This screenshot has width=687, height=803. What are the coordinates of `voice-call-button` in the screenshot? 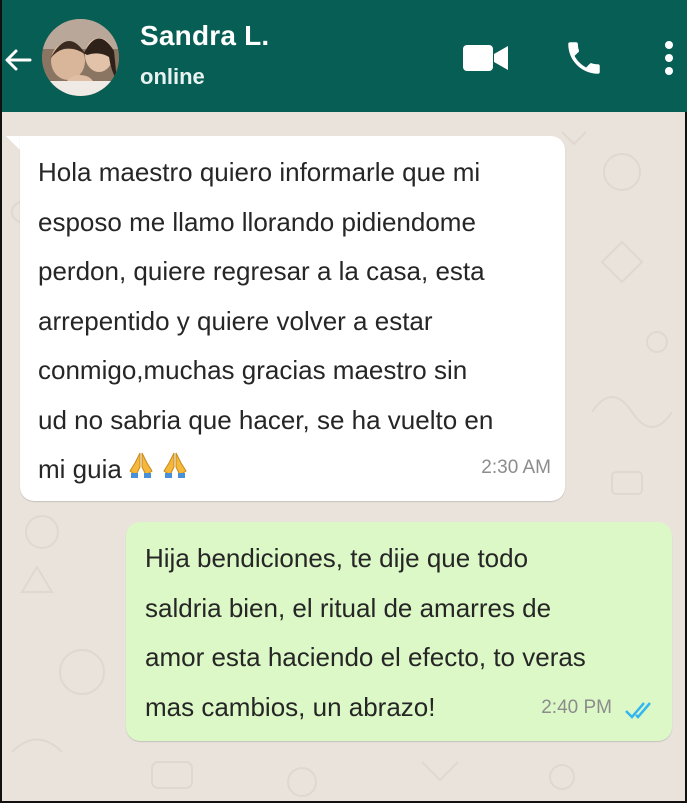 It's located at (584, 58).